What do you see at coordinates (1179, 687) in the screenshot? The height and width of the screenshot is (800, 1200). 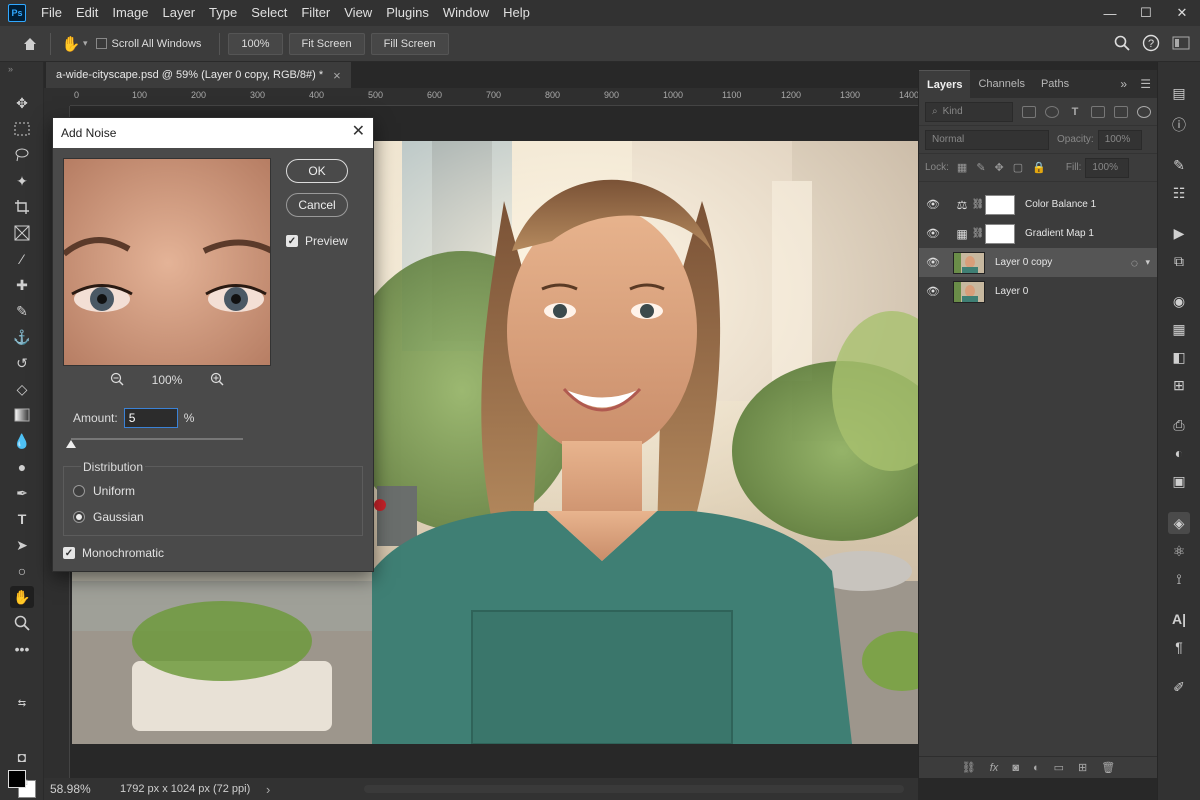 I see `notes-icon: ✐` at bounding box center [1179, 687].